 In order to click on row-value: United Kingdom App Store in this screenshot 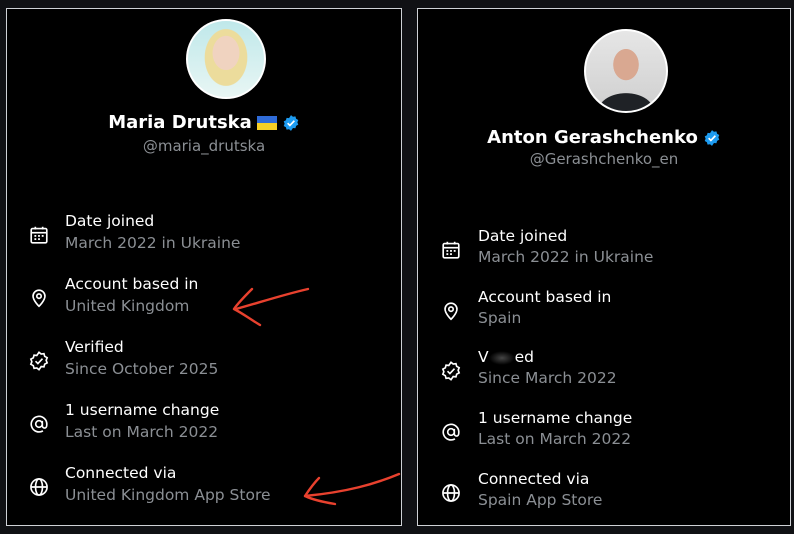, I will do `click(168, 495)`.